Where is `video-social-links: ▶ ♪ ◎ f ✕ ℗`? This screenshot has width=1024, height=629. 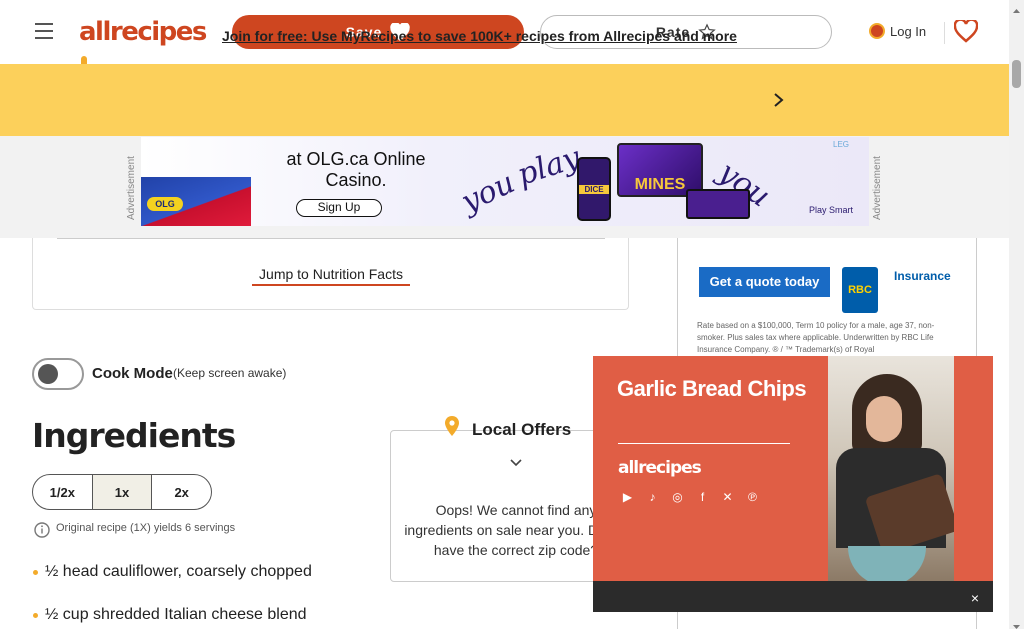
video-social-links: ▶ ♪ ◎ f ✕ ℗ is located at coordinates (690, 497).